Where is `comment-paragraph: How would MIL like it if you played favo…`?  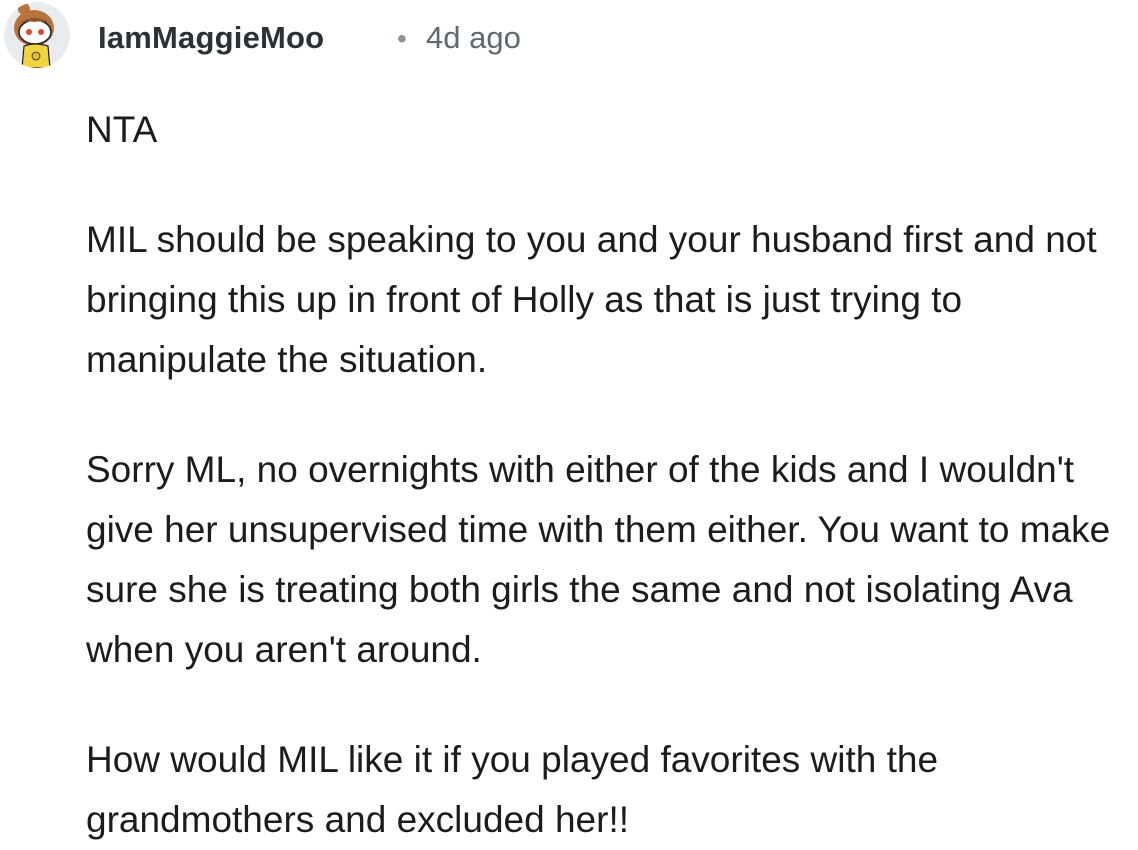 comment-paragraph: How would MIL like it if you played favo… is located at coordinates (512, 789).